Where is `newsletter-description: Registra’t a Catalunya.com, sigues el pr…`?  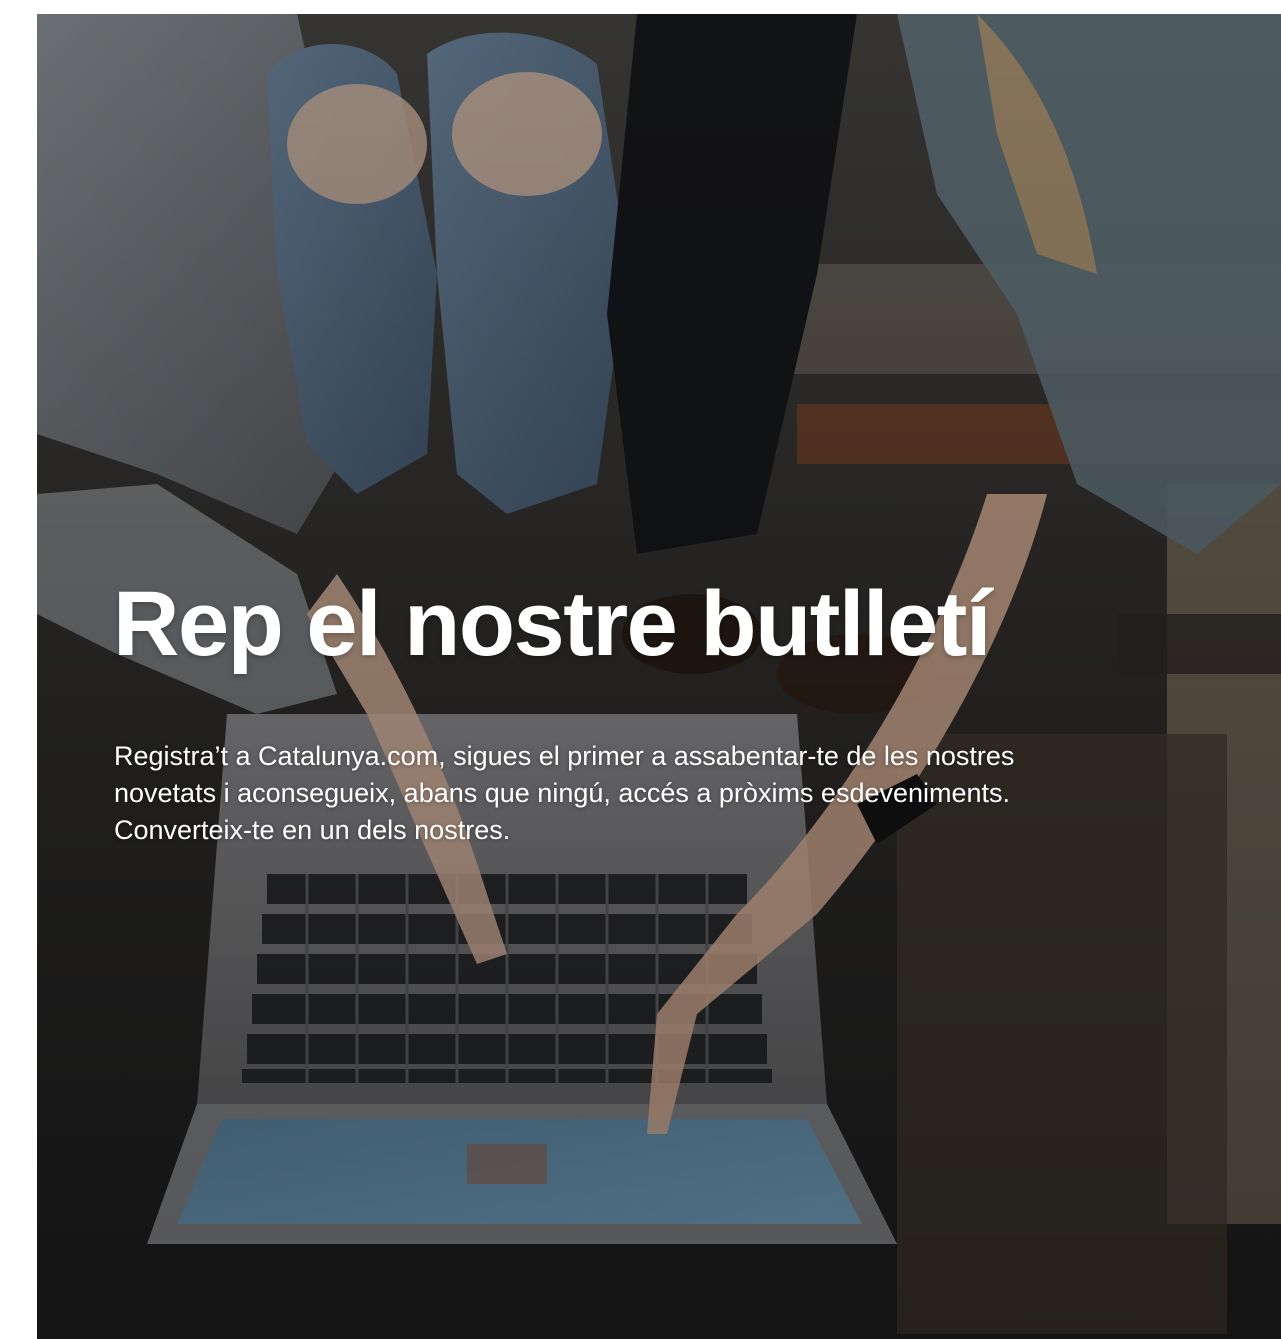
newsletter-description: Registra’t a Catalunya.com, sigues el pr… is located at coordinates (564, 793).